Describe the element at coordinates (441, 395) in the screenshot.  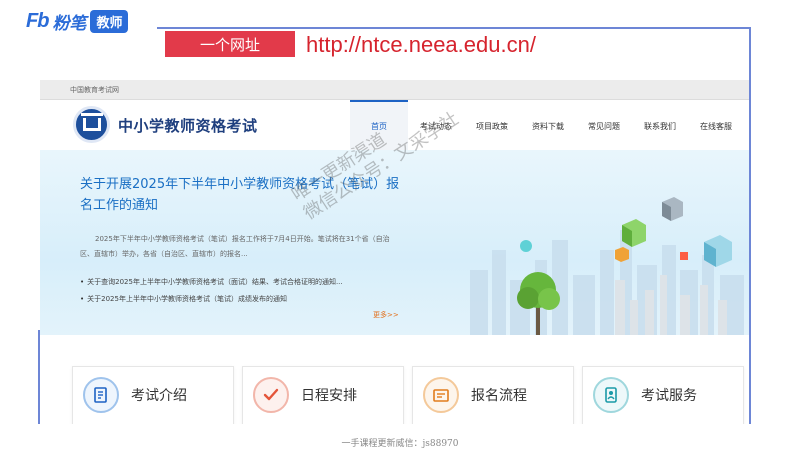
I see `form-icon` at that location.